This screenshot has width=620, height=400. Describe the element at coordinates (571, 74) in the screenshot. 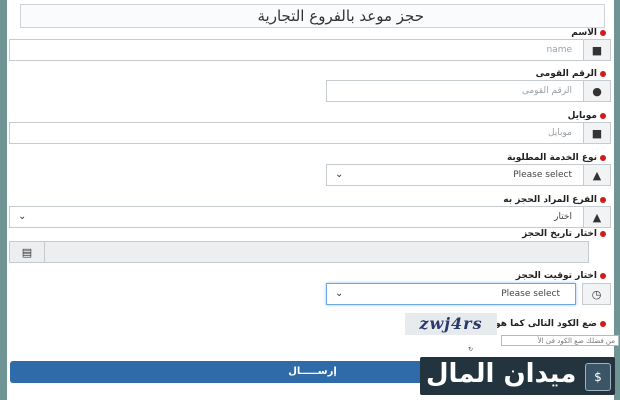

I see `national-id-label: الرقم القومى` at that location.